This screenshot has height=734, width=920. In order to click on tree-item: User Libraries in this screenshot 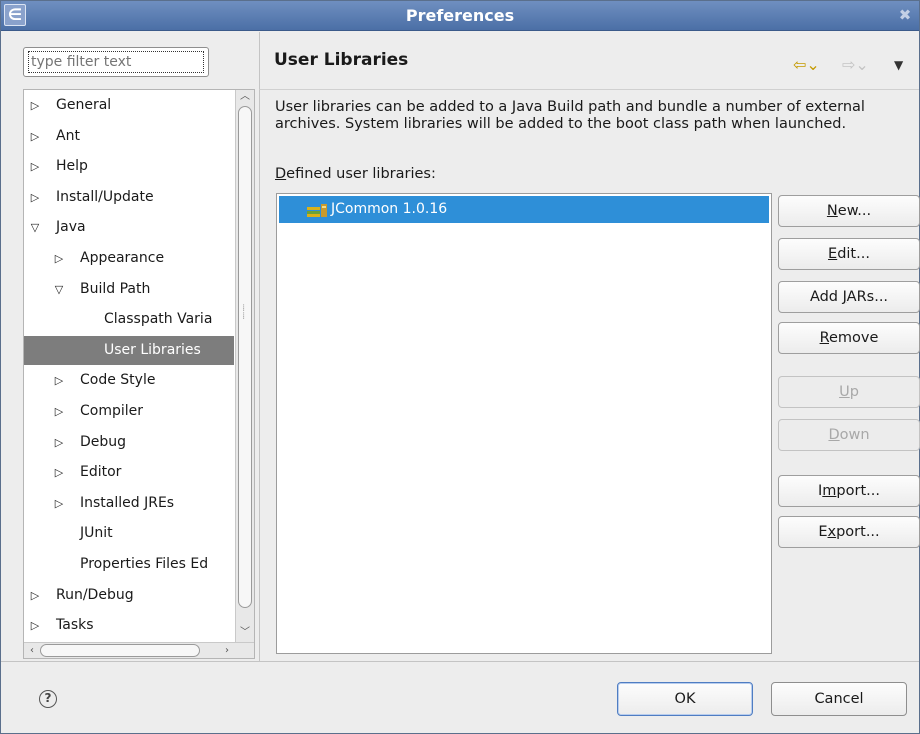, I will do `click(129, 350)`.